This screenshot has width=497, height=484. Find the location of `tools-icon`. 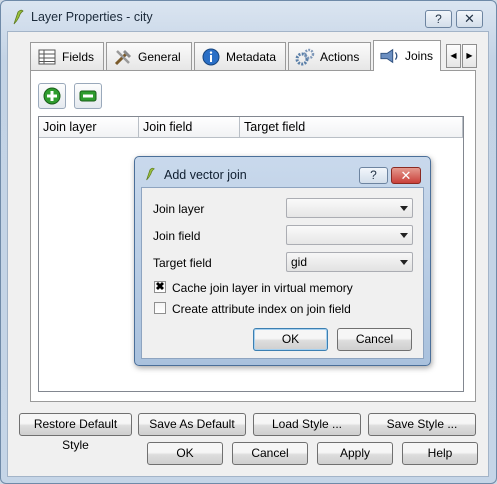

tools-icon is located at coordinates (123, 57).